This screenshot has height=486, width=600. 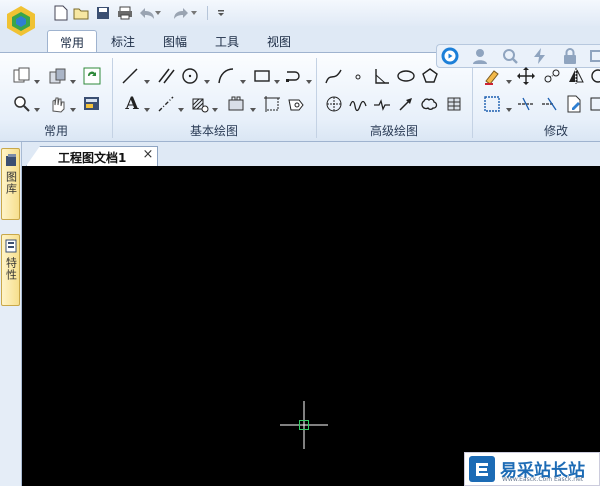 I want to click on point-icon, so click(x=358, y=76).